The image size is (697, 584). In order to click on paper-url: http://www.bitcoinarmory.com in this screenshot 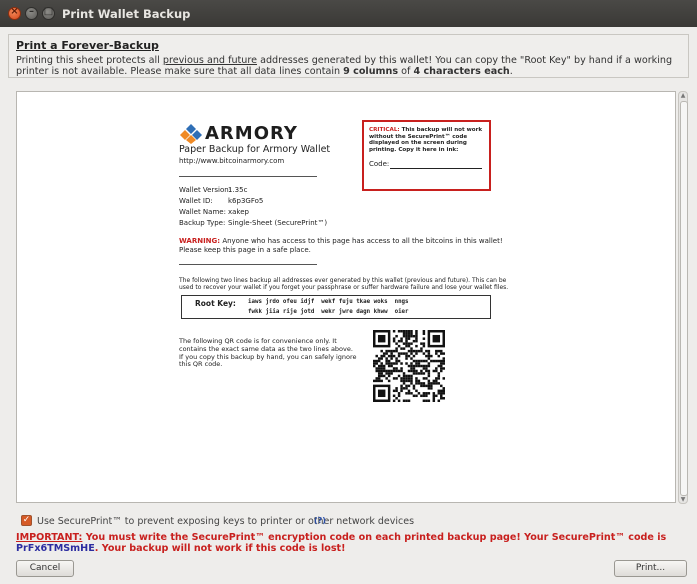, I will do `click(232, 161)`.